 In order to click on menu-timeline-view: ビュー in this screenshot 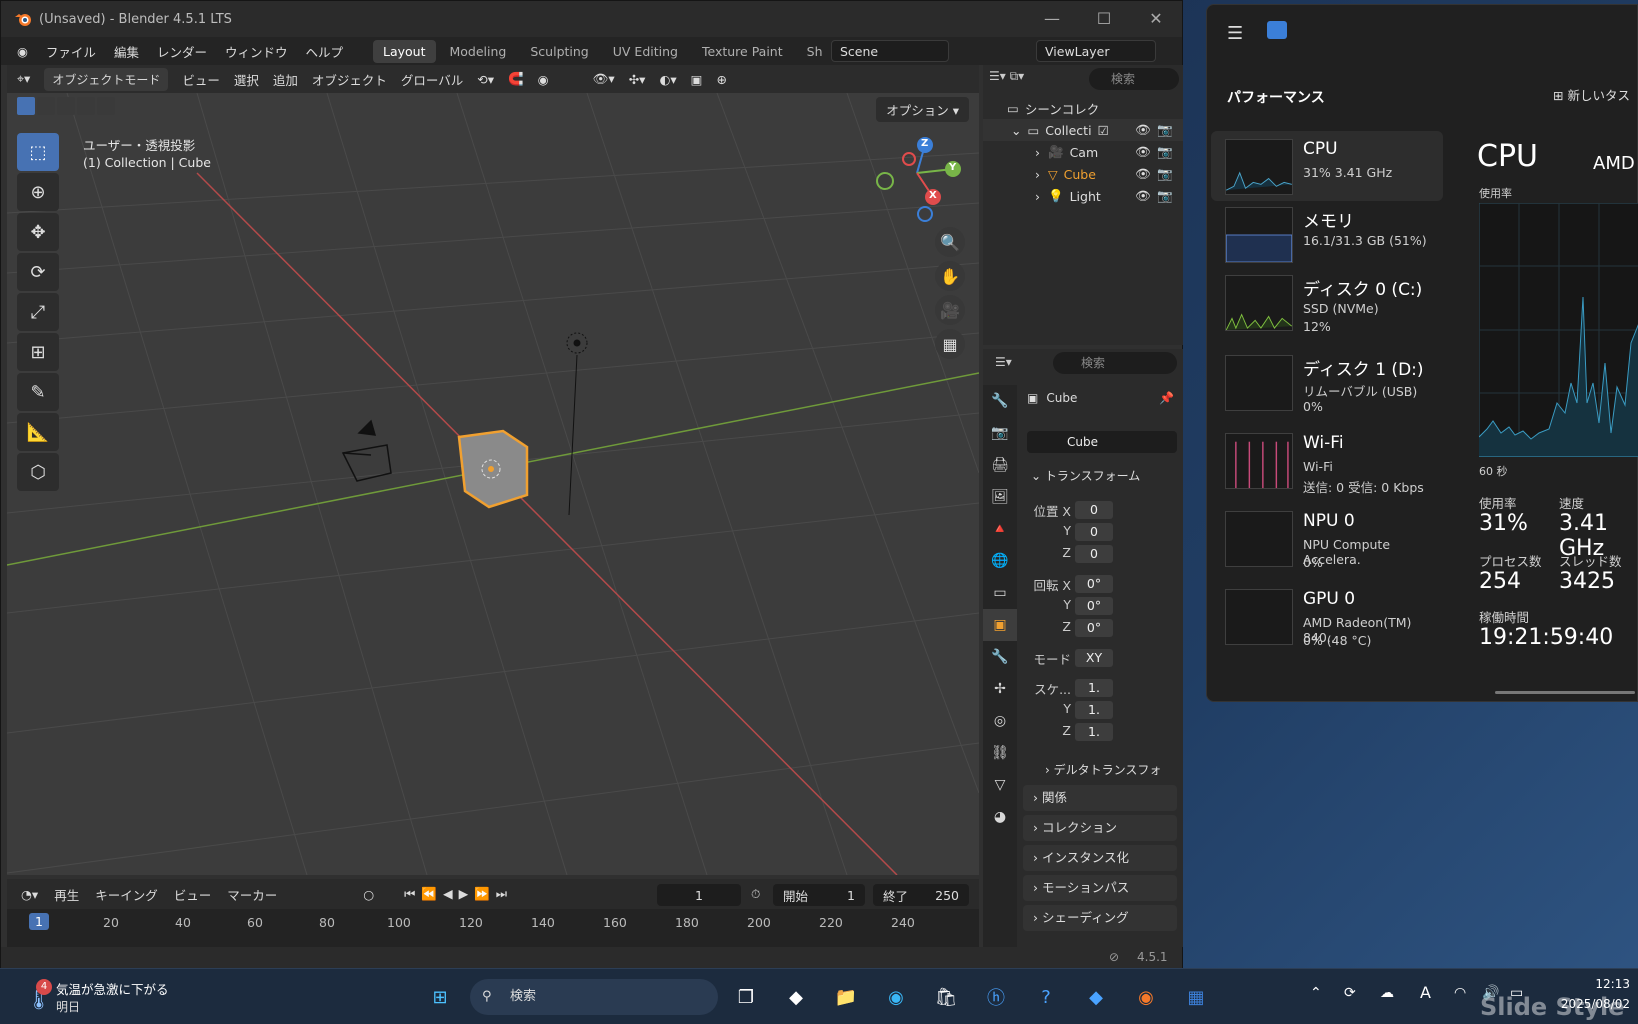, I will do `click(193, 894)`.